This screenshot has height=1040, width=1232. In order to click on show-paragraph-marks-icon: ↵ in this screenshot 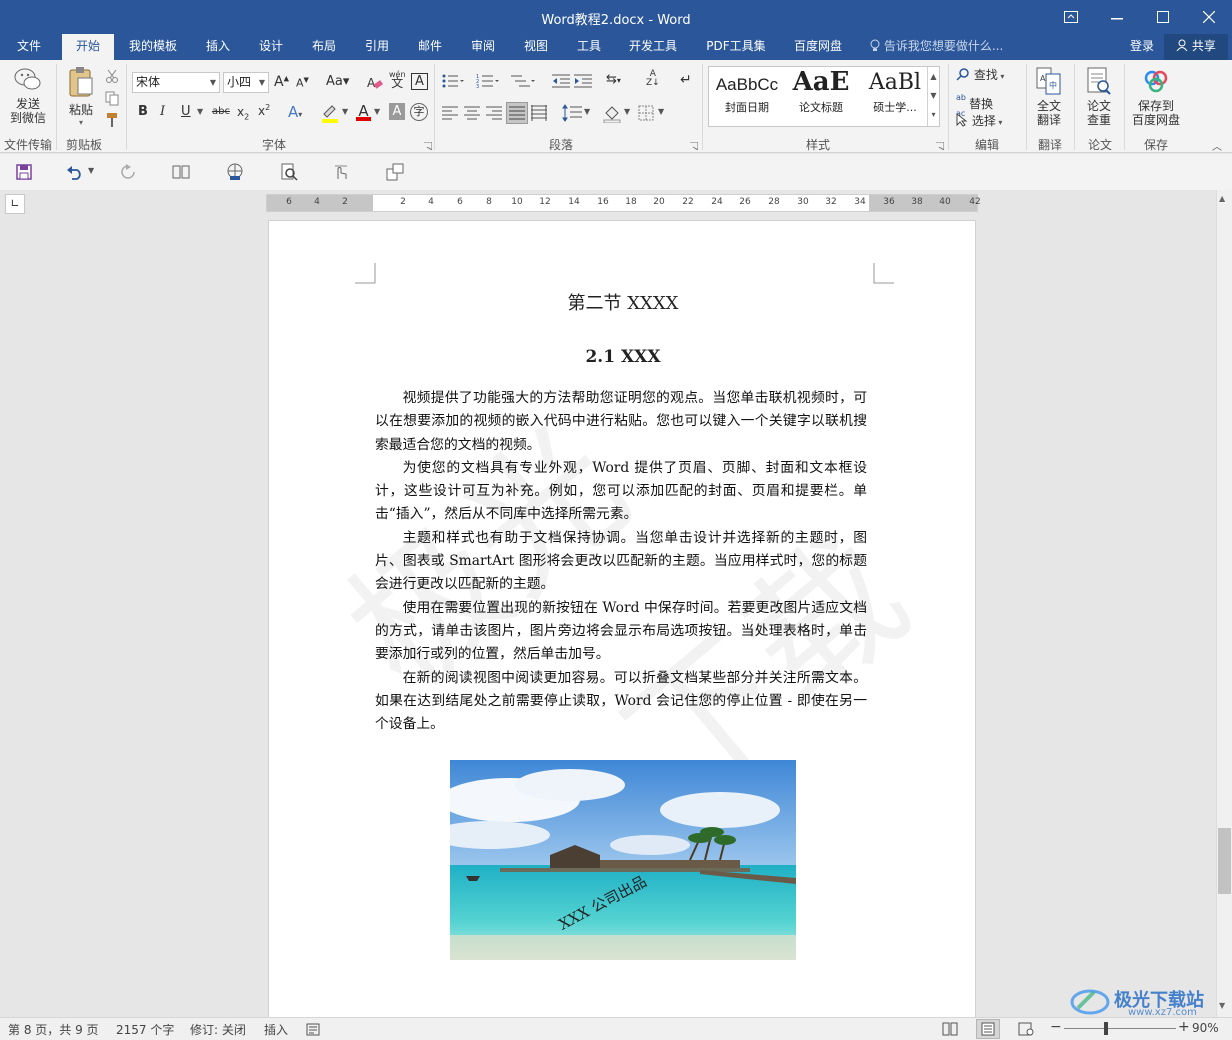, I will do `click(686, 80)`.